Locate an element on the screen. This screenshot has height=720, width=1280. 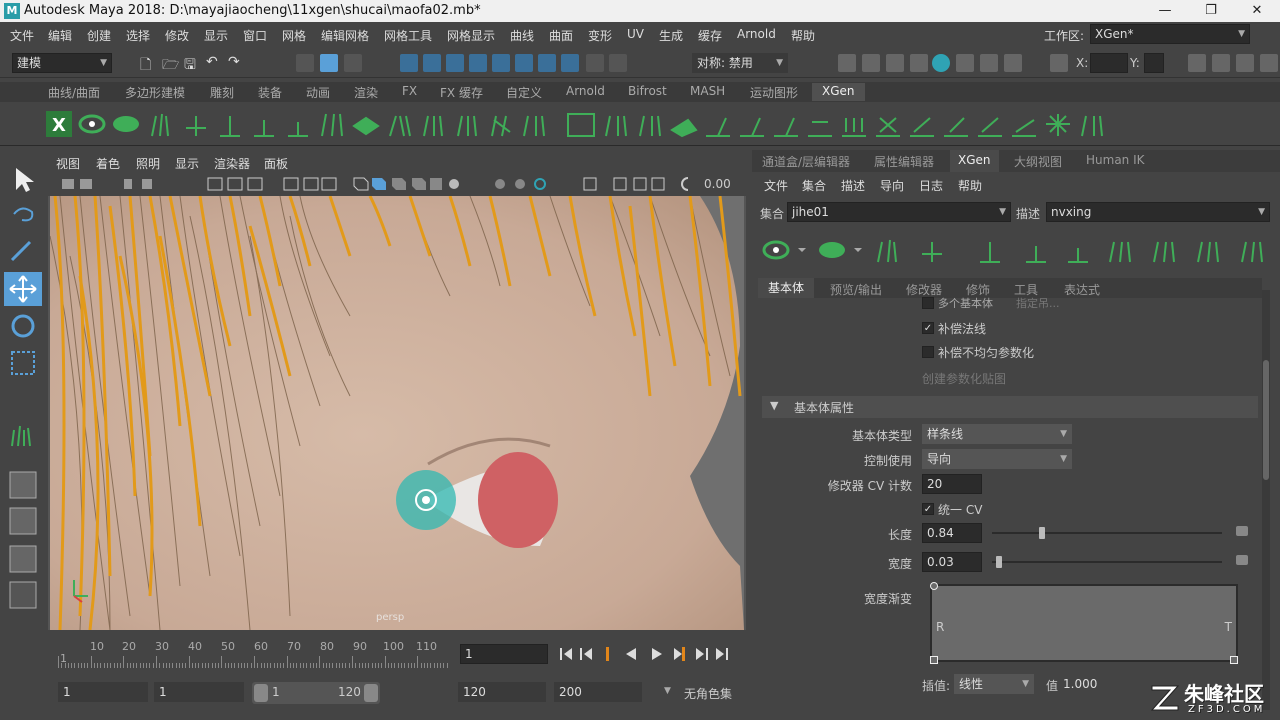
vp-menu-shading: 着色 is located at coordinates (108, 163).